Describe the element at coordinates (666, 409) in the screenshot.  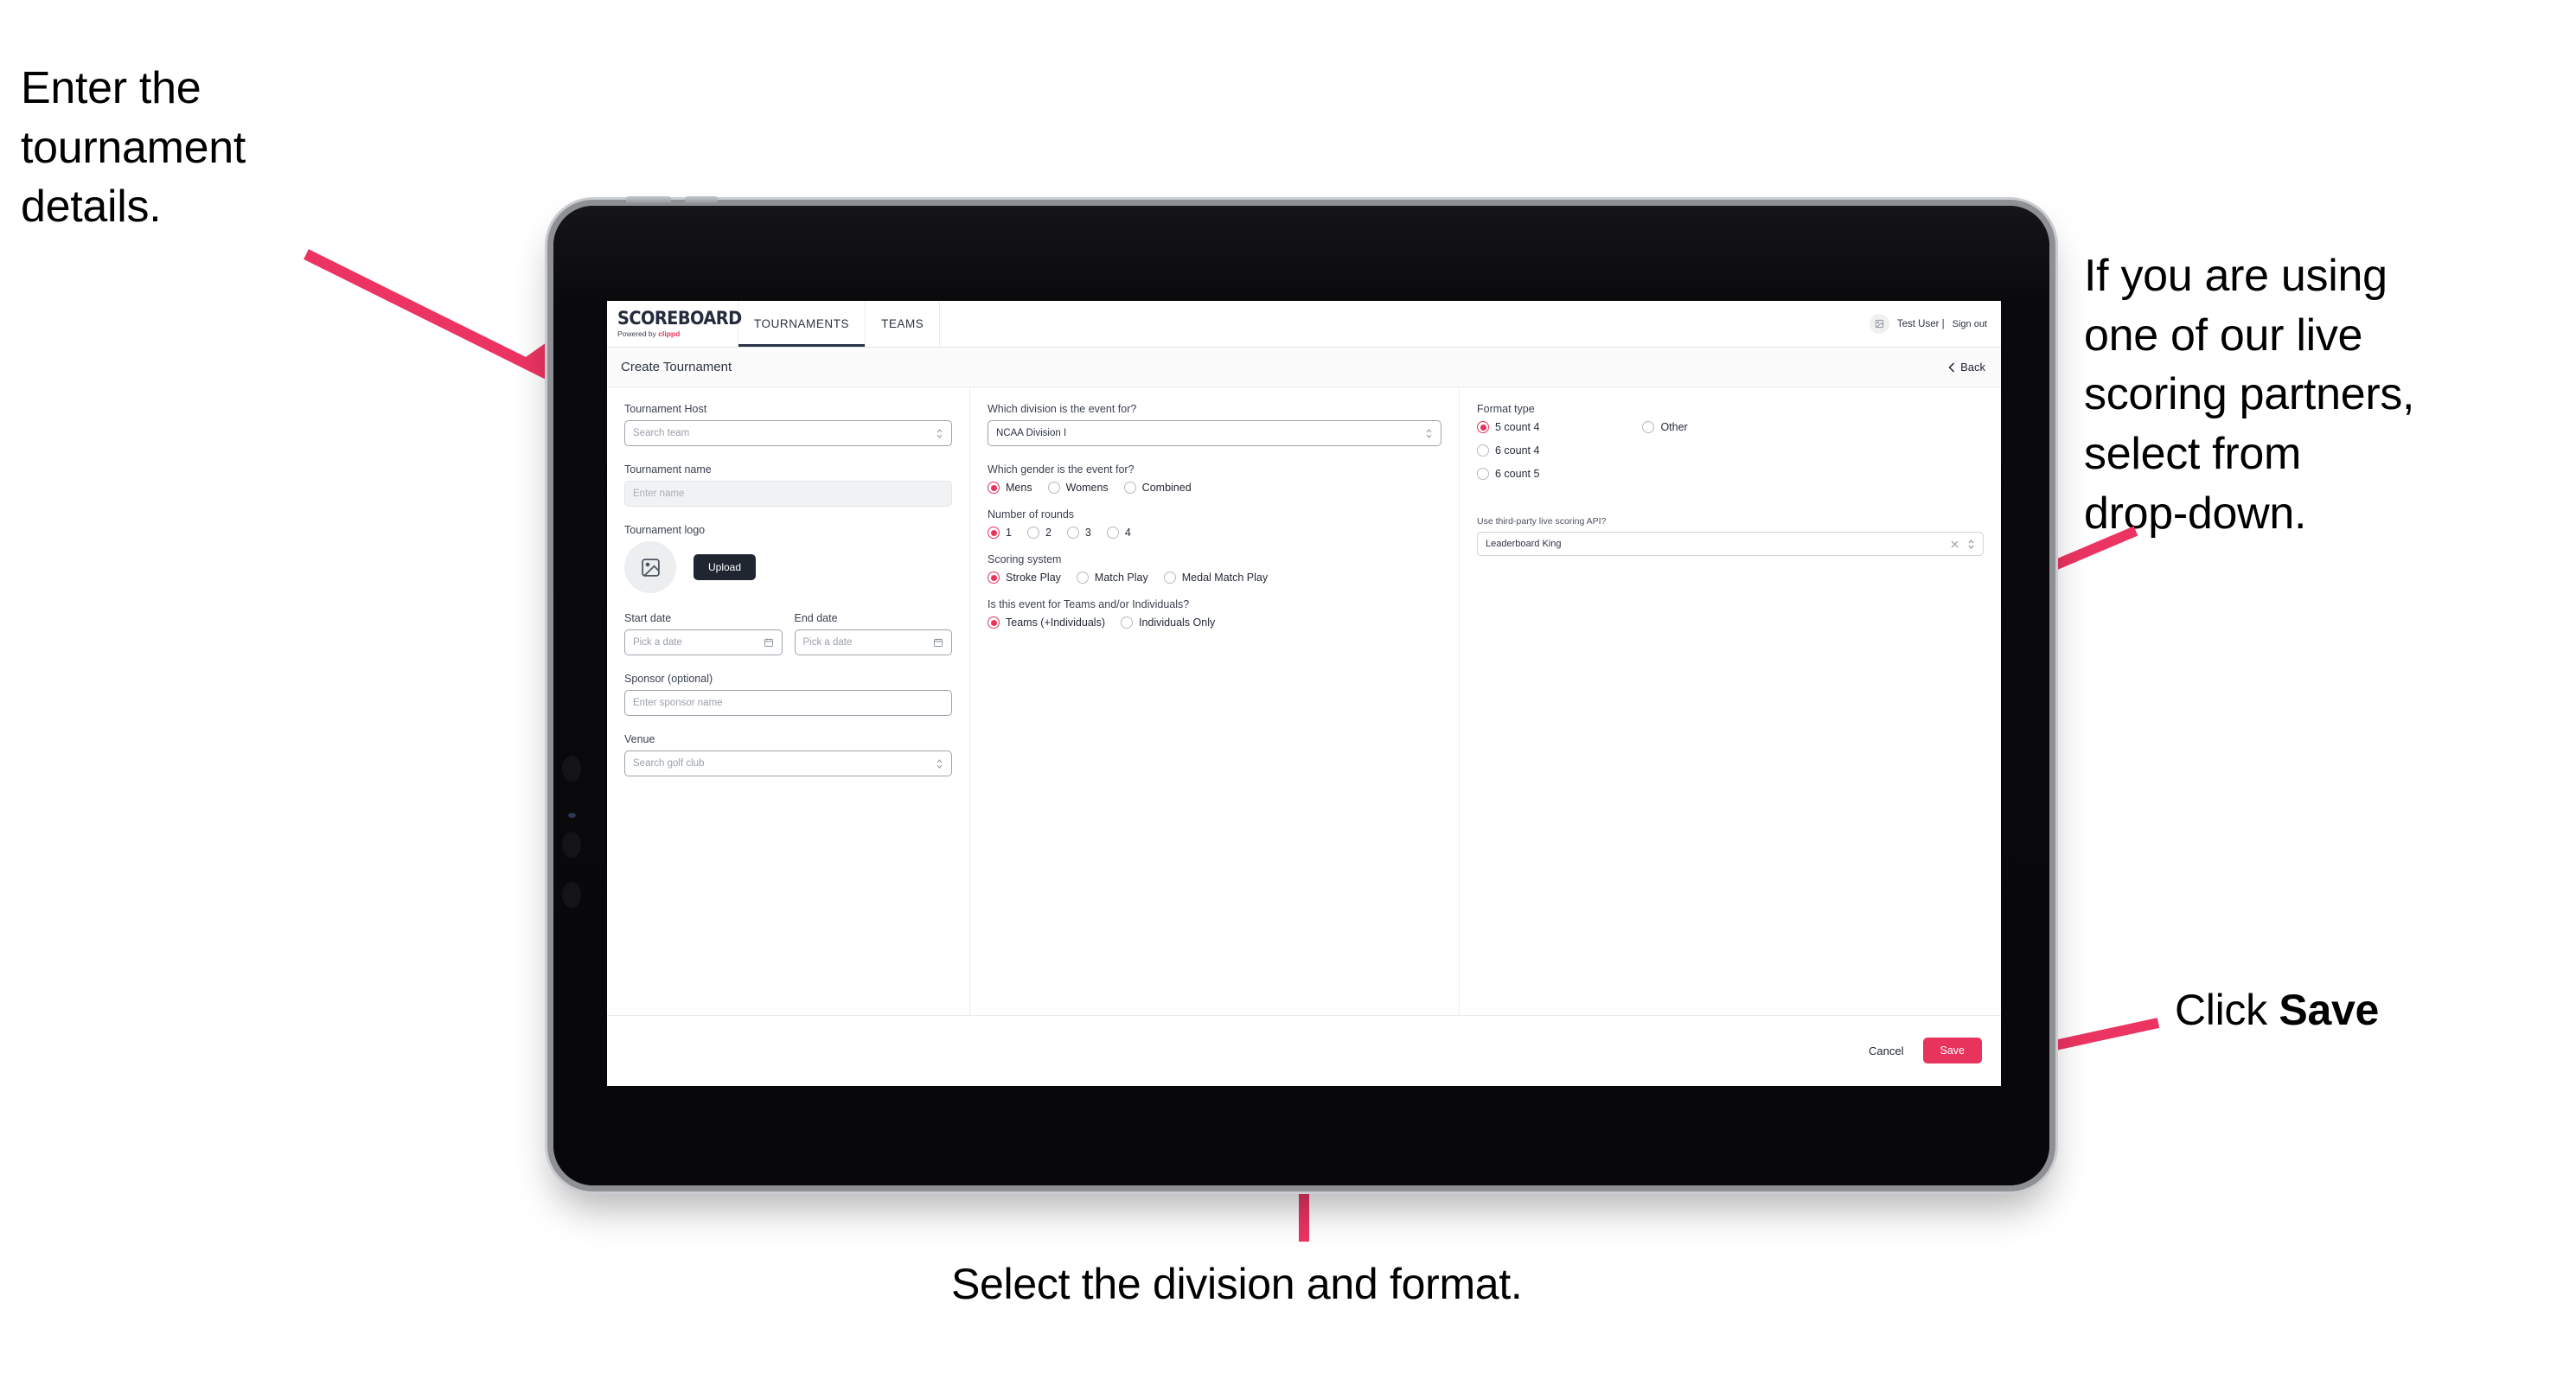
I see `tournament-host-label: Tournament Host` at that location.